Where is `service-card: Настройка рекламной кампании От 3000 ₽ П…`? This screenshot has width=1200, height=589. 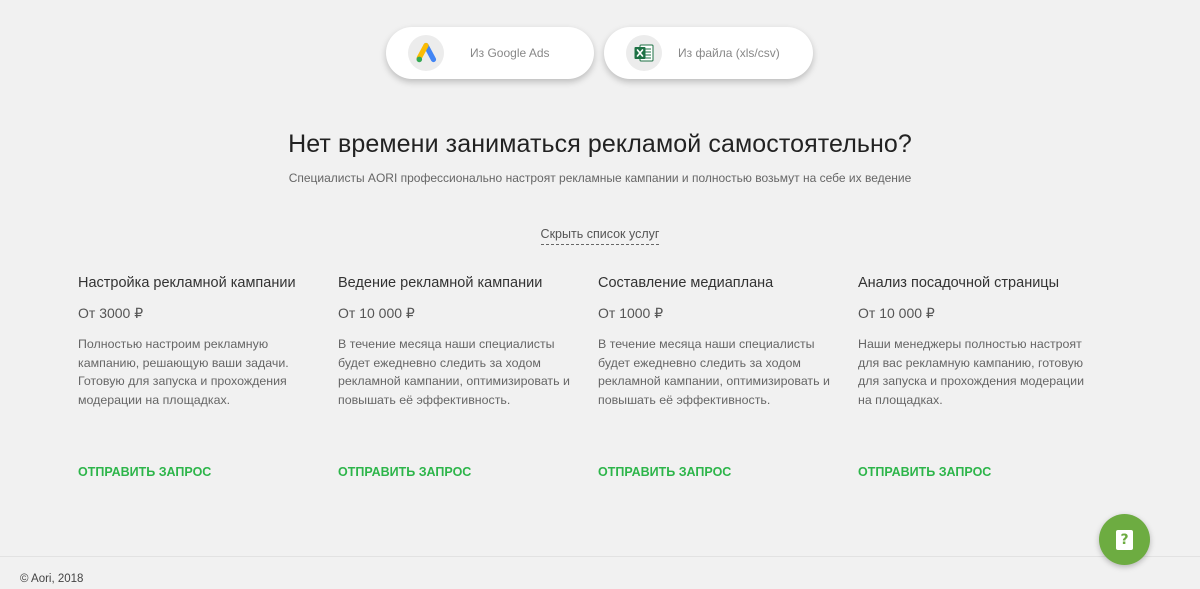
service-card: Настройка рекламной кампании От 3000 ₽ П… is located at coordinates (208, 380).